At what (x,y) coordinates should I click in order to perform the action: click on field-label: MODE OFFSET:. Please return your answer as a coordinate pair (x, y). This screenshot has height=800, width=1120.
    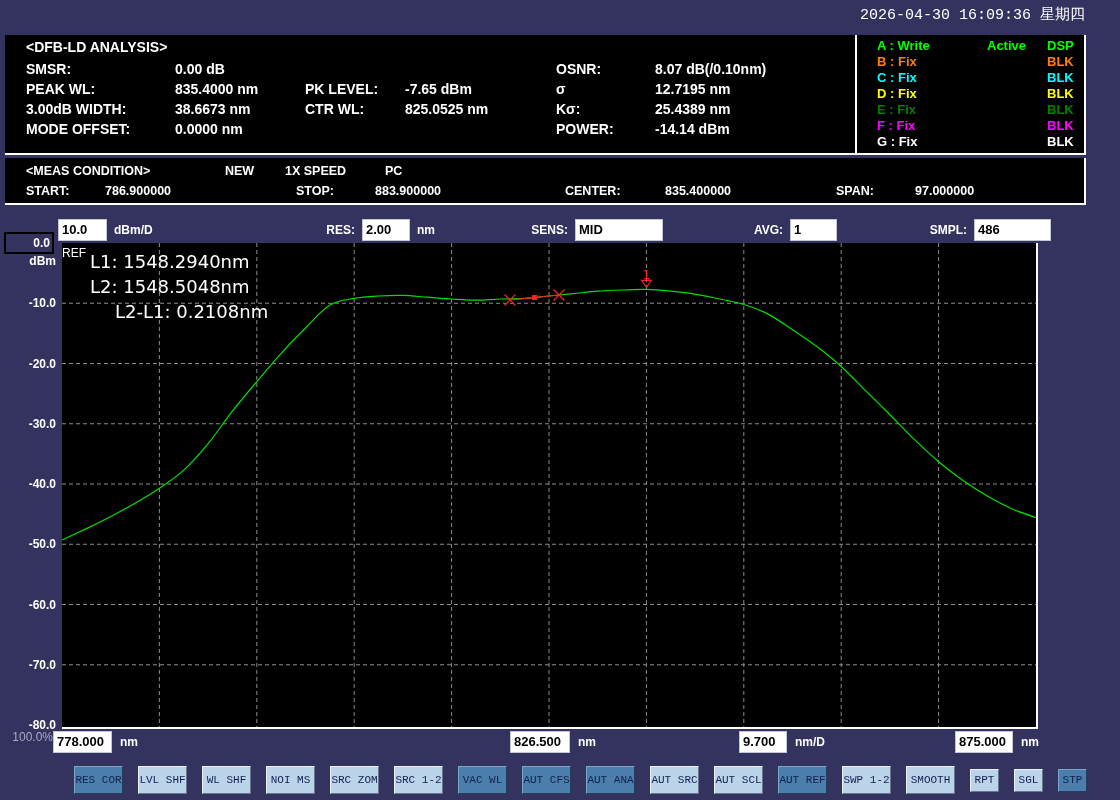
    Looking at the image, I should click on (78, 129).